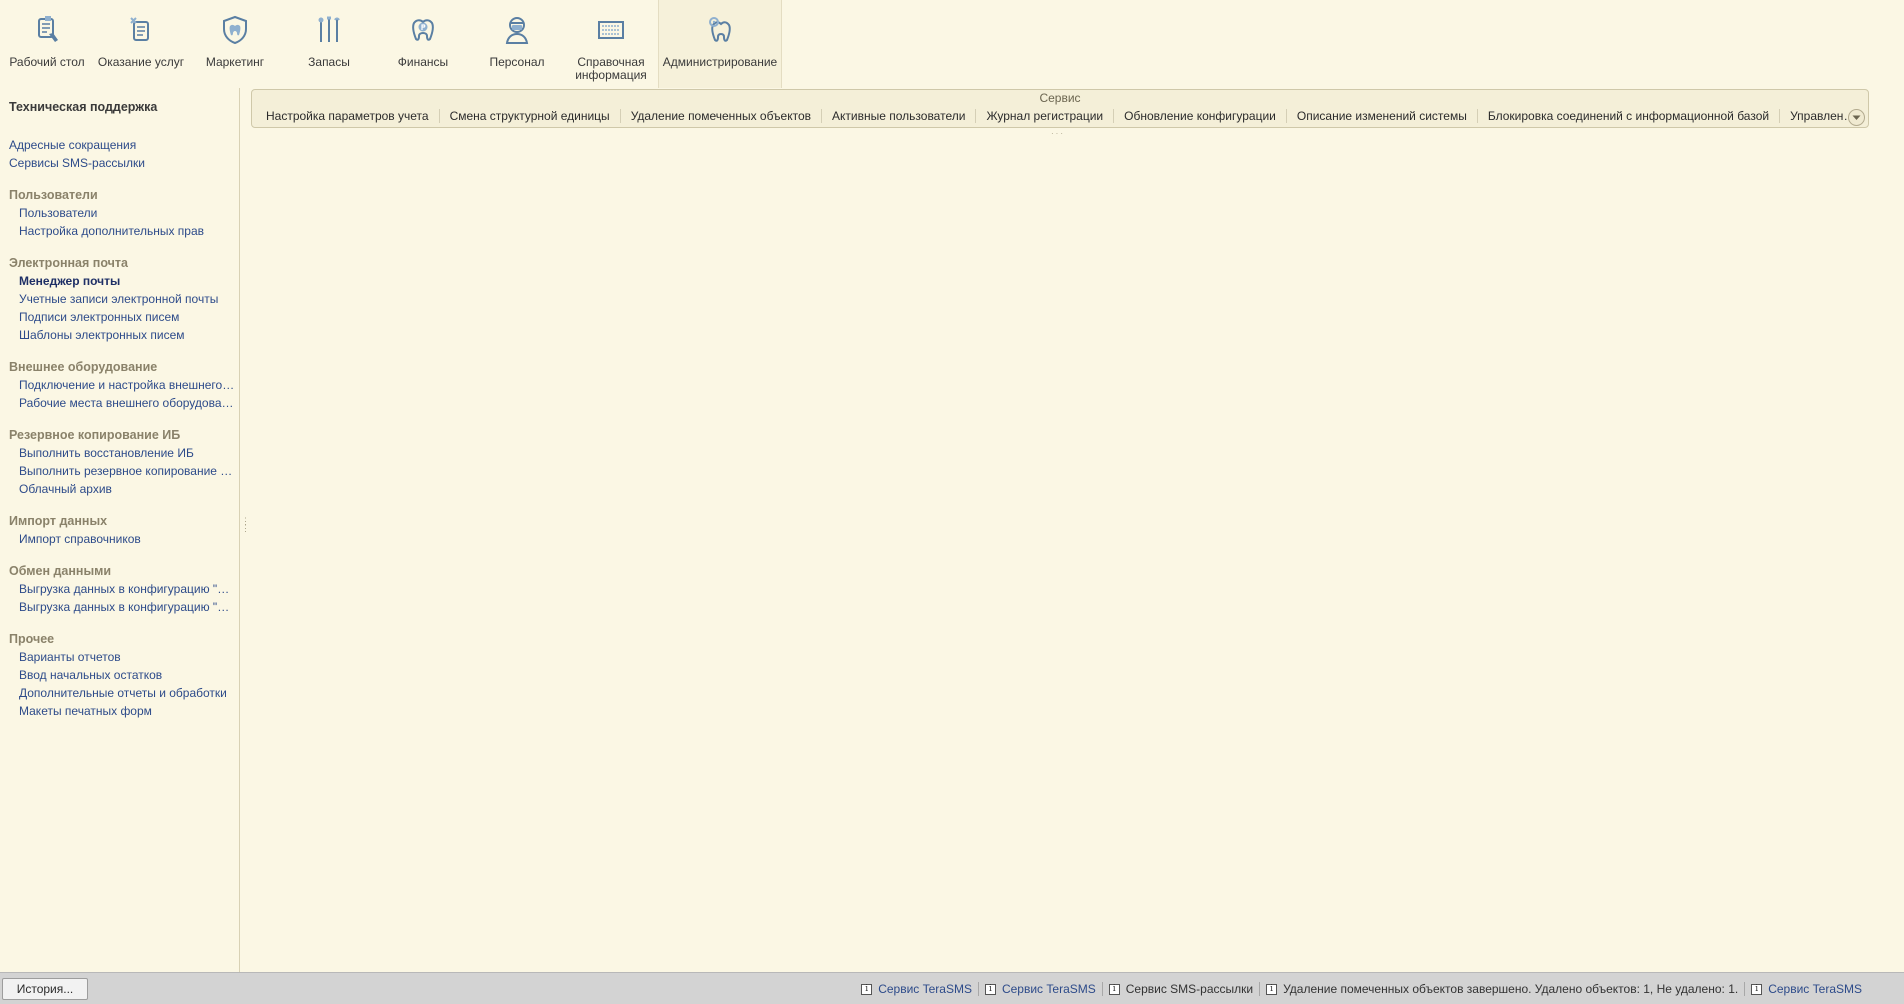  Describe the element at coordinates (47, 44) in the screenshot. I see `section-desktop: Рабочий стол` at that location.